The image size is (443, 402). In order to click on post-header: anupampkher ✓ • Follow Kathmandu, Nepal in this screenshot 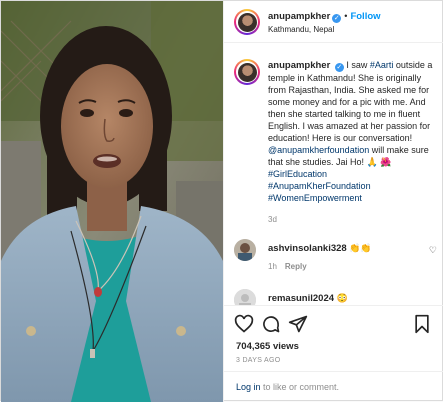, I will do `click(333, 22)`.